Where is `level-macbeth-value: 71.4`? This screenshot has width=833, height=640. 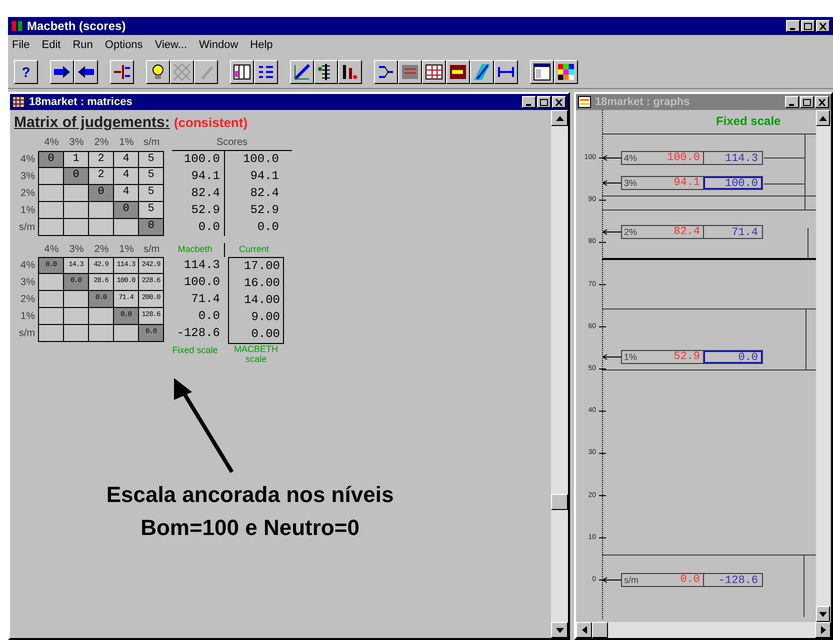
level-macbeth-value: 71.4 is located at coordinates (744, 232).